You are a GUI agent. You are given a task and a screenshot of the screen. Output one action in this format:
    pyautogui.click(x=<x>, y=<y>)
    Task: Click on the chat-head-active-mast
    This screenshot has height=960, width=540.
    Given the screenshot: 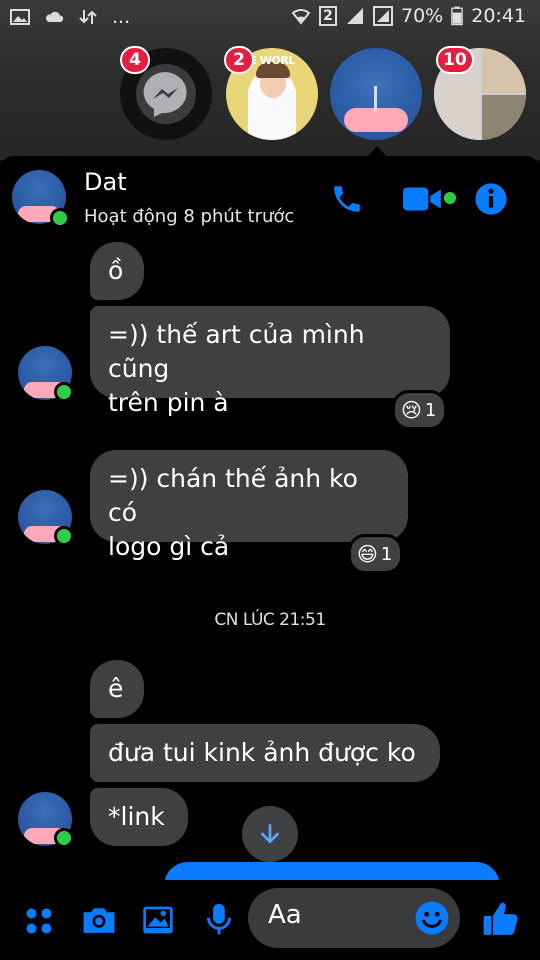 What is the action you would take?
    pyautogui.click(x=375, y=99)
    